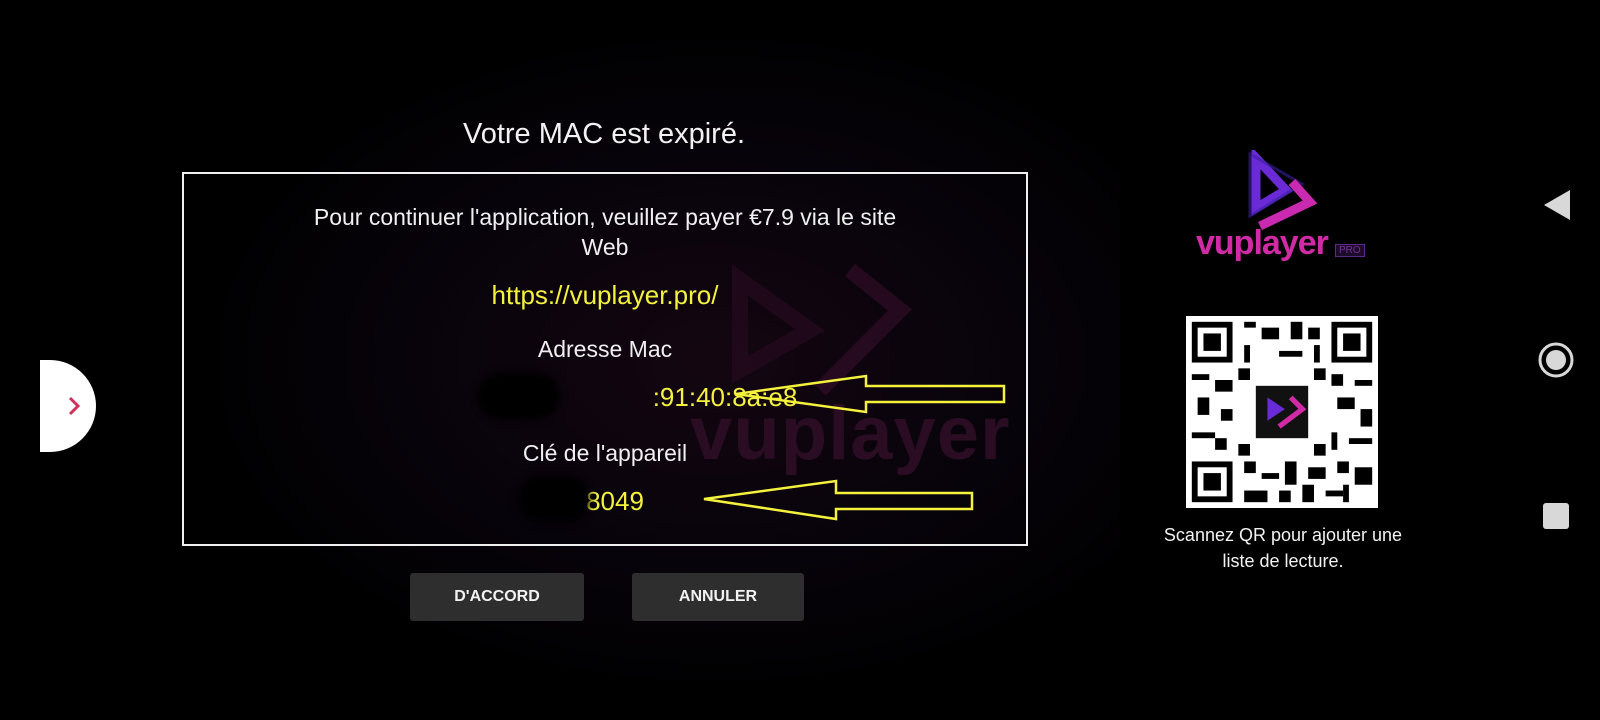  What do you see at coordinates (870, 394) in the screenshot?
I see `arrow-mac-annotation` at bounding box center [870, 394].